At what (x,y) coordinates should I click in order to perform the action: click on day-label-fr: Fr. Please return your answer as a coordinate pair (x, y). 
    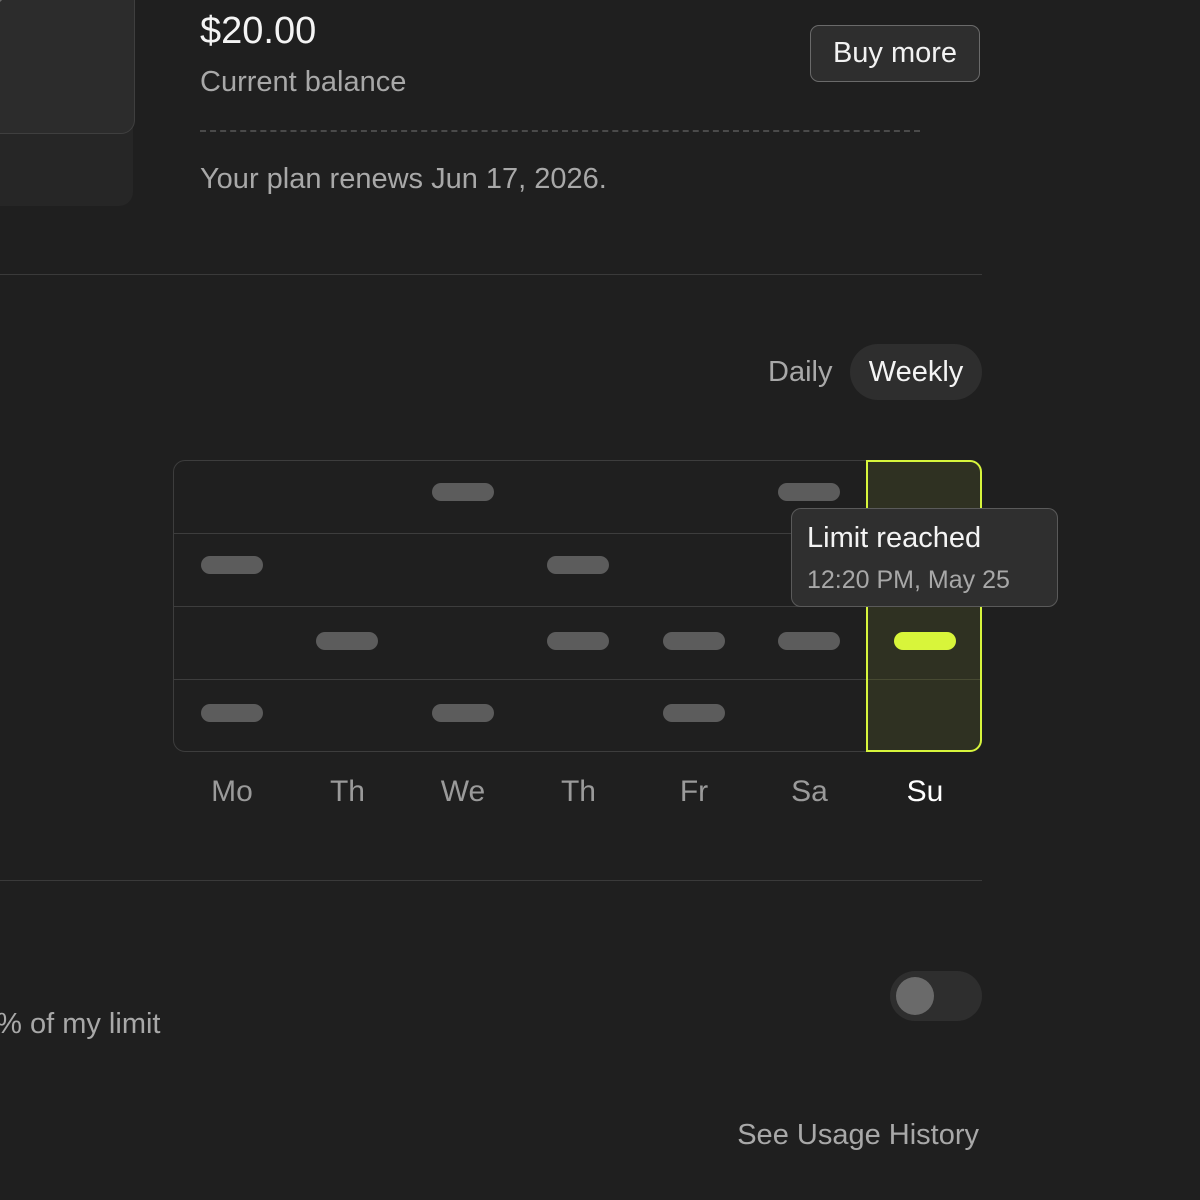
    Looking at the image, I should click on (694, 792).